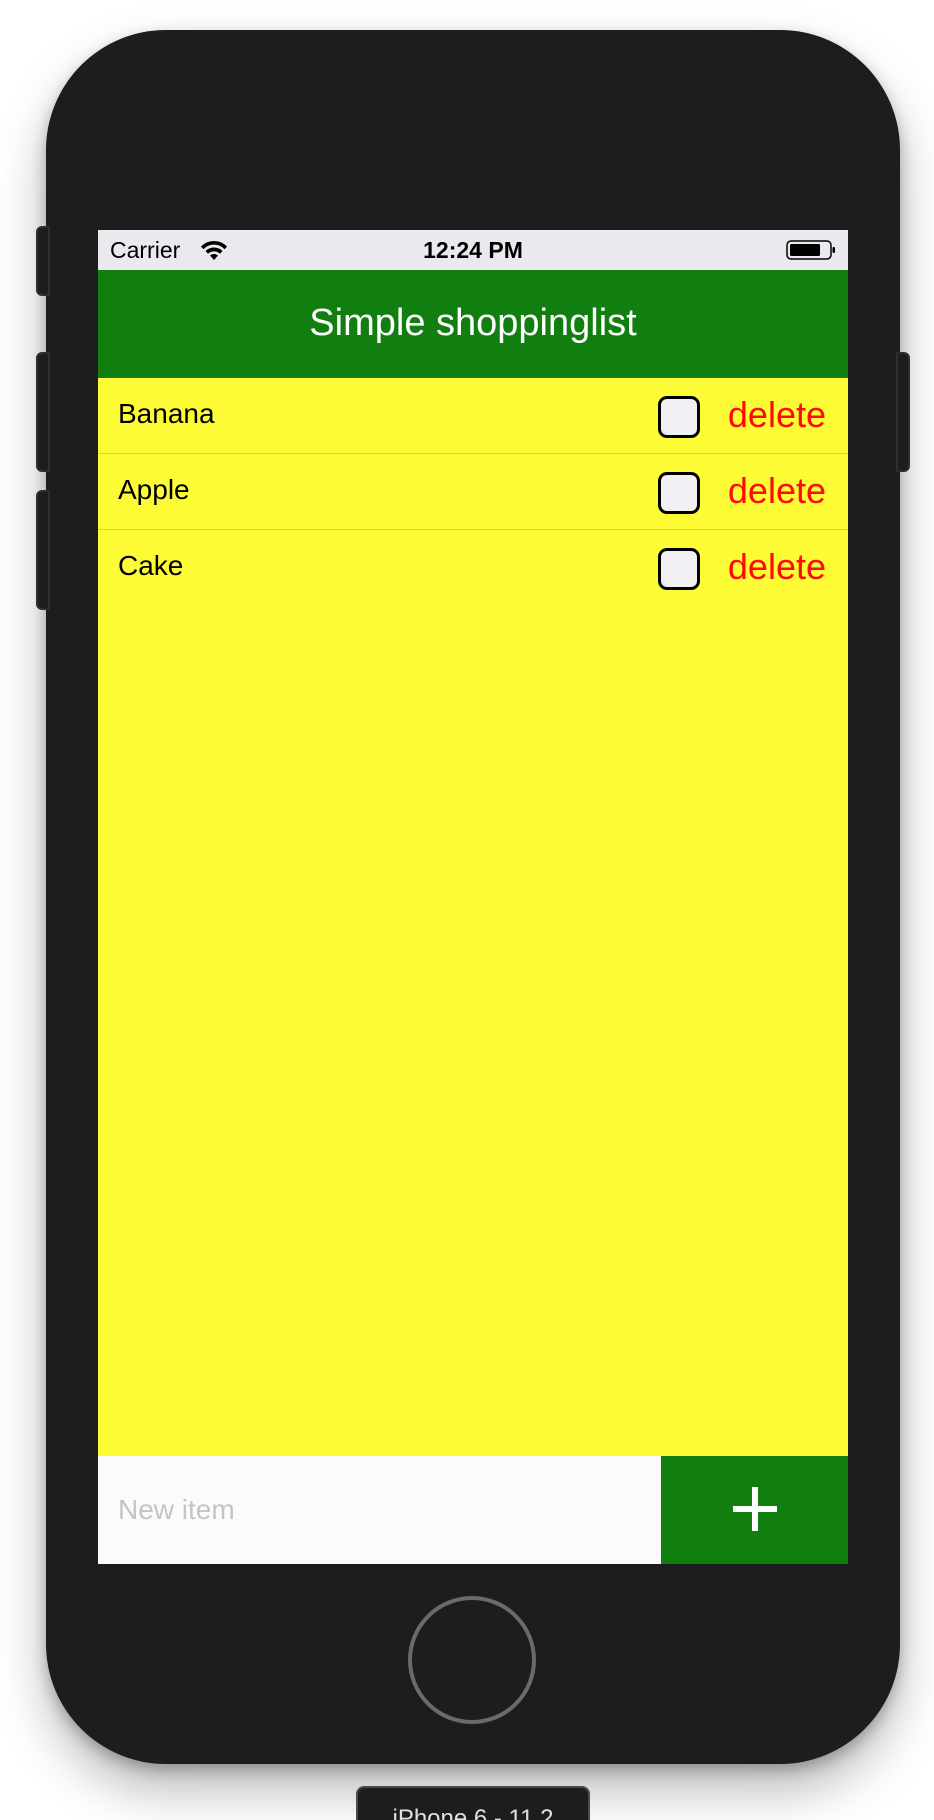 The height and width of the screenshot is (1820, 934). Describe the element at coordinates (43, 550) in the screenshot. I see `volume-down-button` at that location.